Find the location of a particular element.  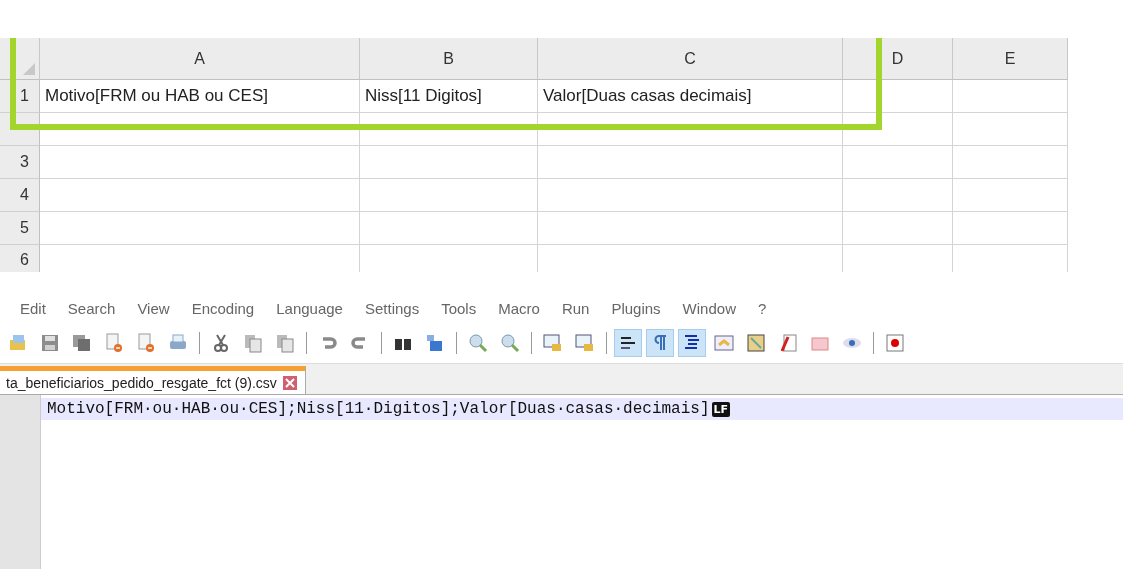

menu-item: Encoding is located at coordinates (223, 308).